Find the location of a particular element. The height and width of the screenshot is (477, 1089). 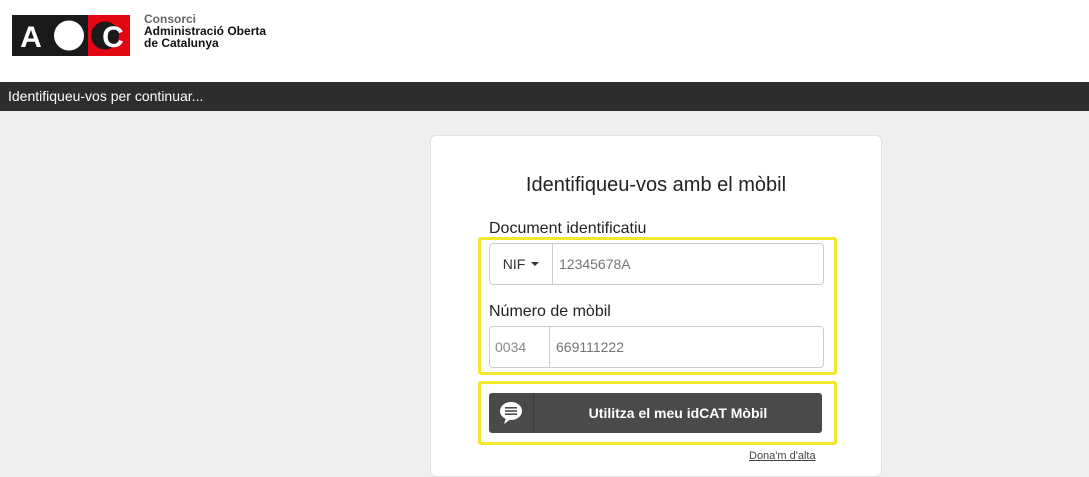

document-input-group: NIF is located at coordinates (656, 264).